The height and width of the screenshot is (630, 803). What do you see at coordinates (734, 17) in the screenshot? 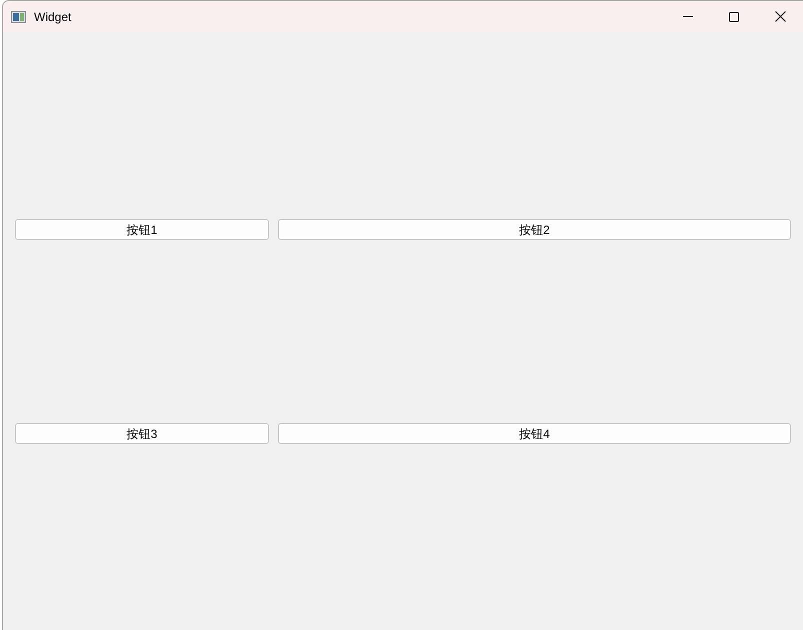
I see `maximize-icon` at bounding box center [734, 17].